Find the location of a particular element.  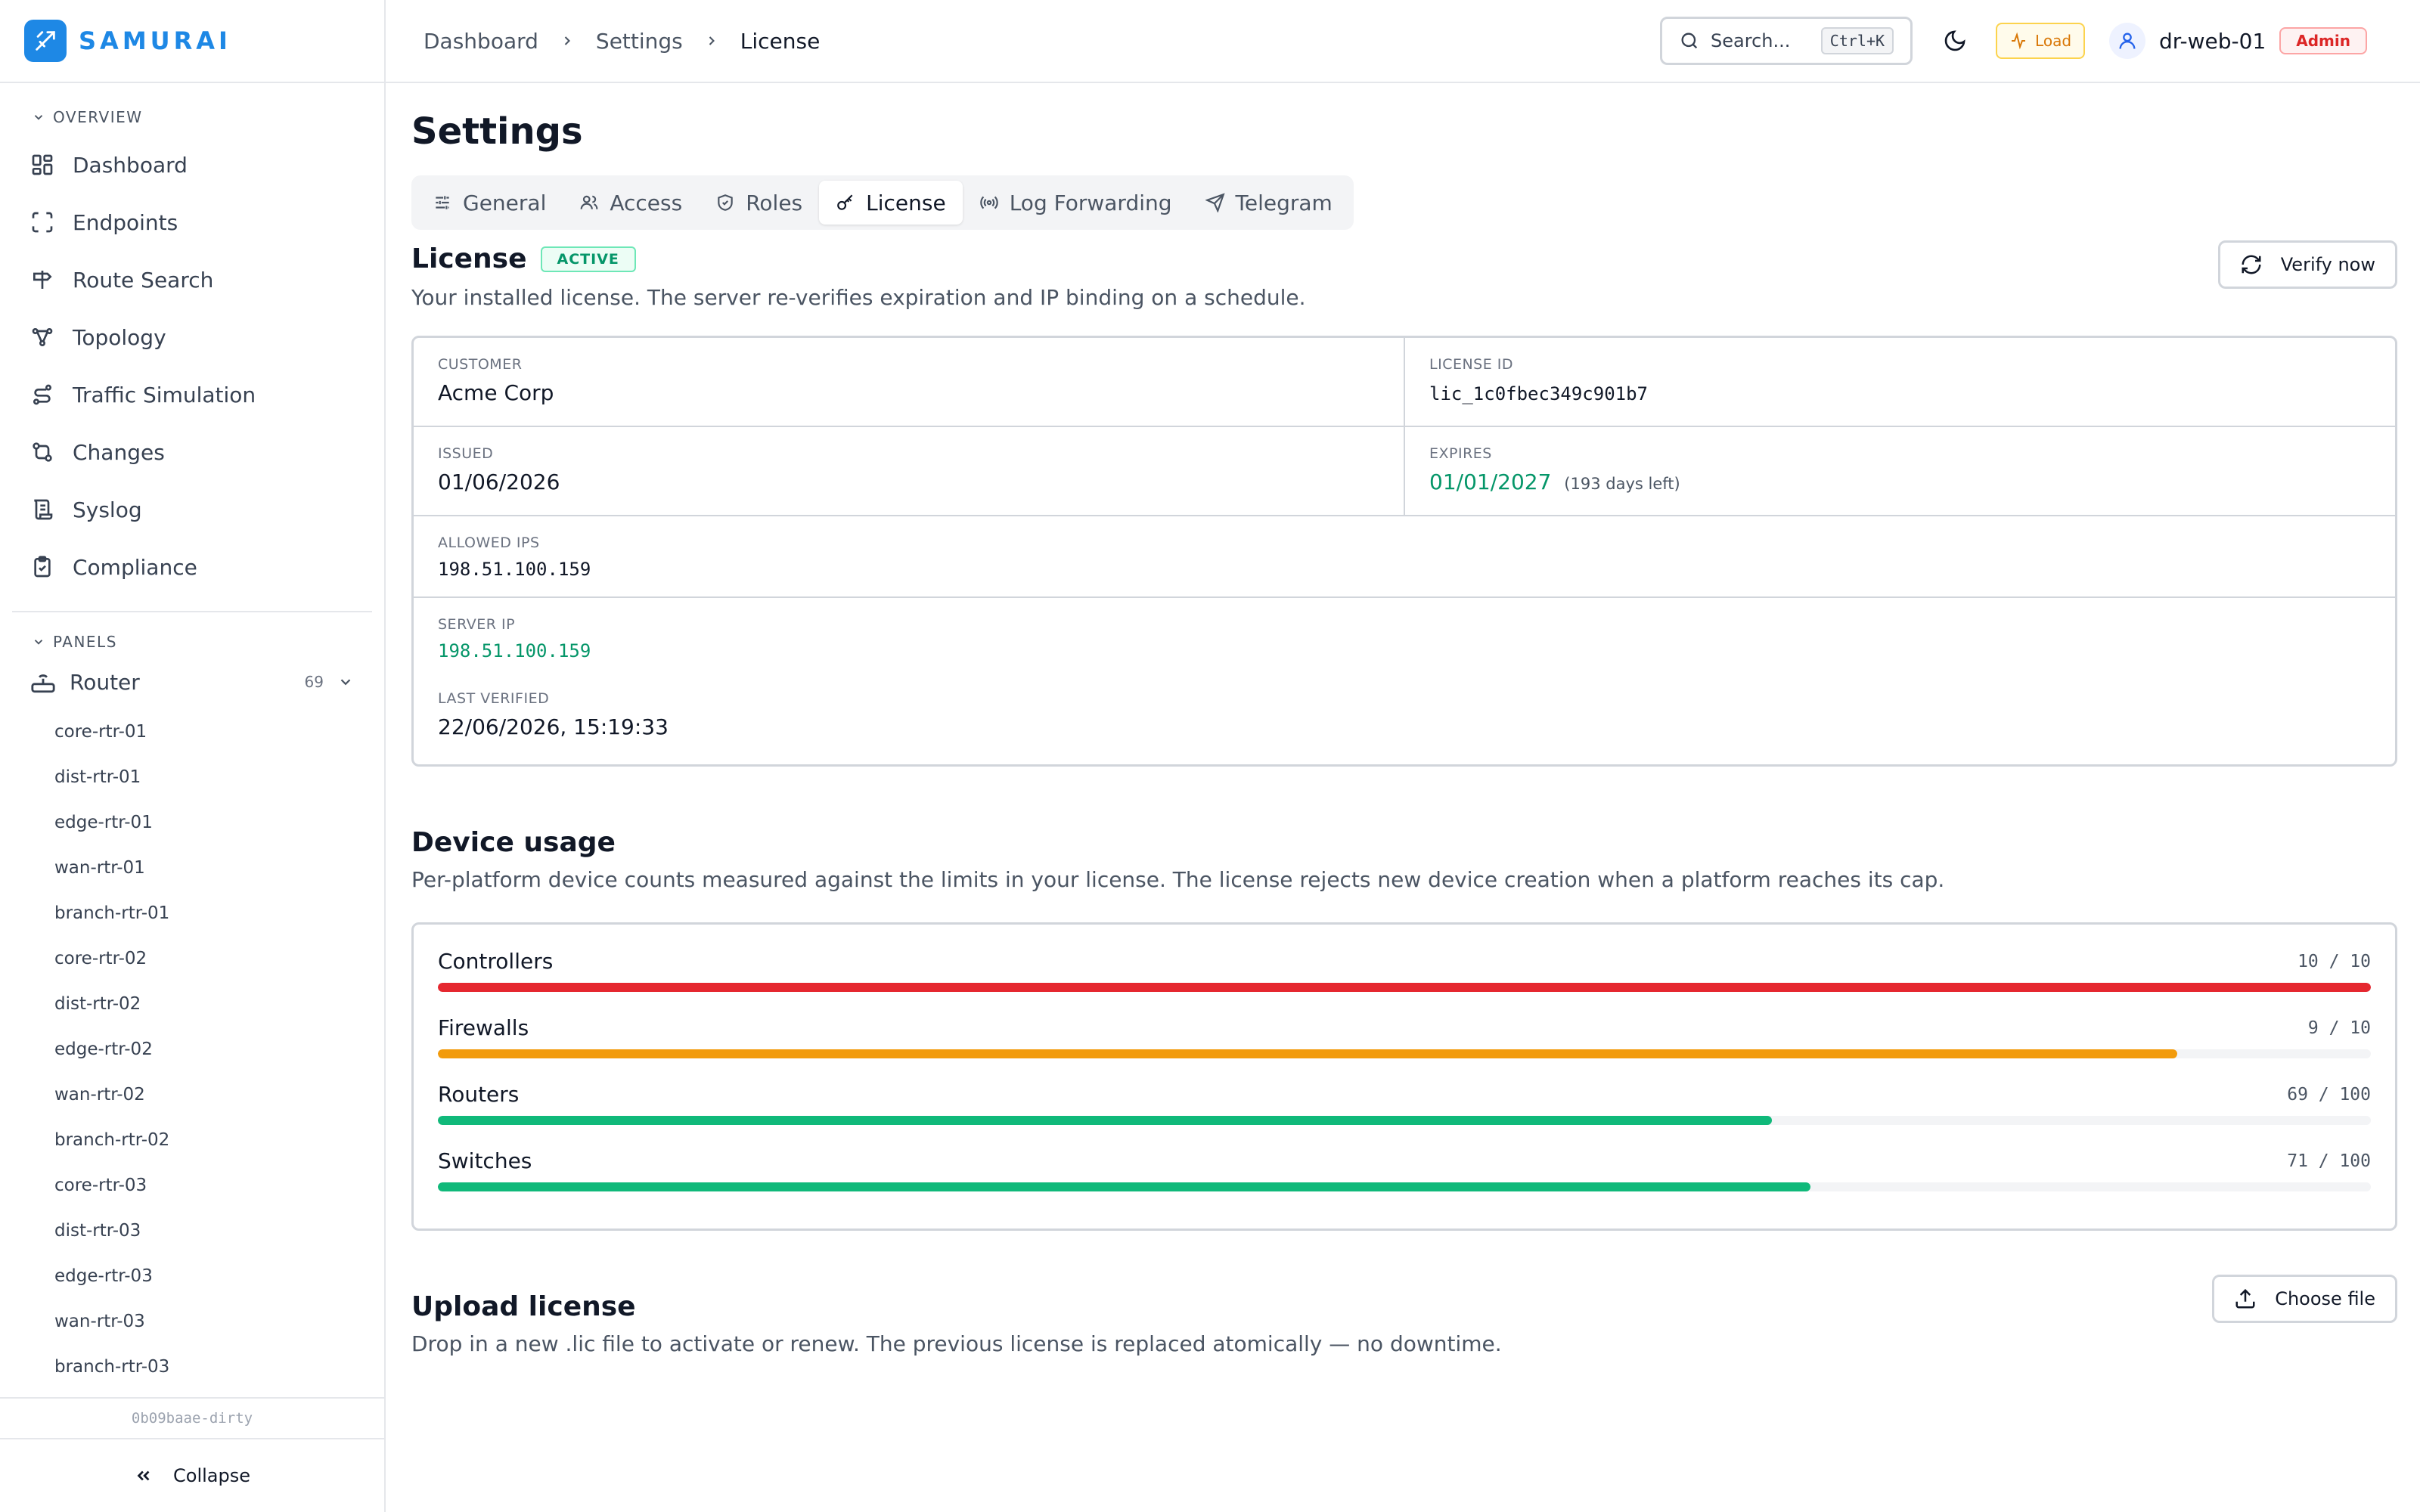

router-item: dist-rtr-03 is located at coordinates (192, 1231).